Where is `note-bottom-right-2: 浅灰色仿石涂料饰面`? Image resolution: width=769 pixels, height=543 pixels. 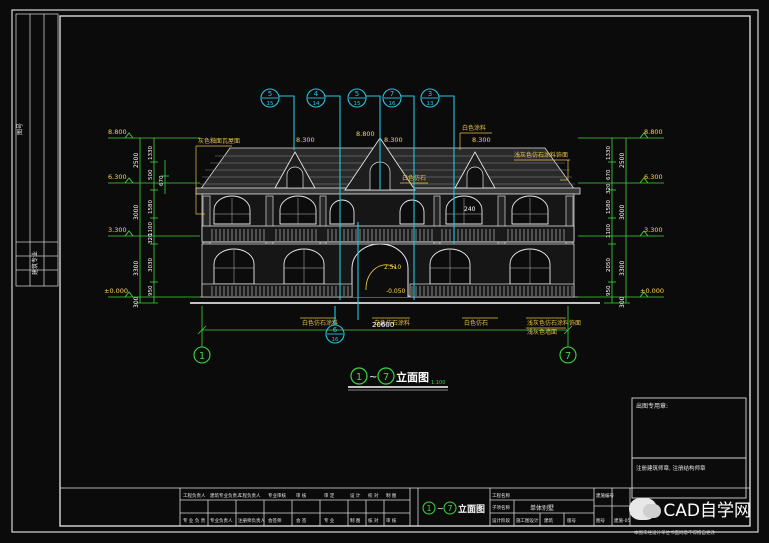 note-bottom-right-2: 浅灰色仿石涂料饰面 is located at coordinates (554, 323).